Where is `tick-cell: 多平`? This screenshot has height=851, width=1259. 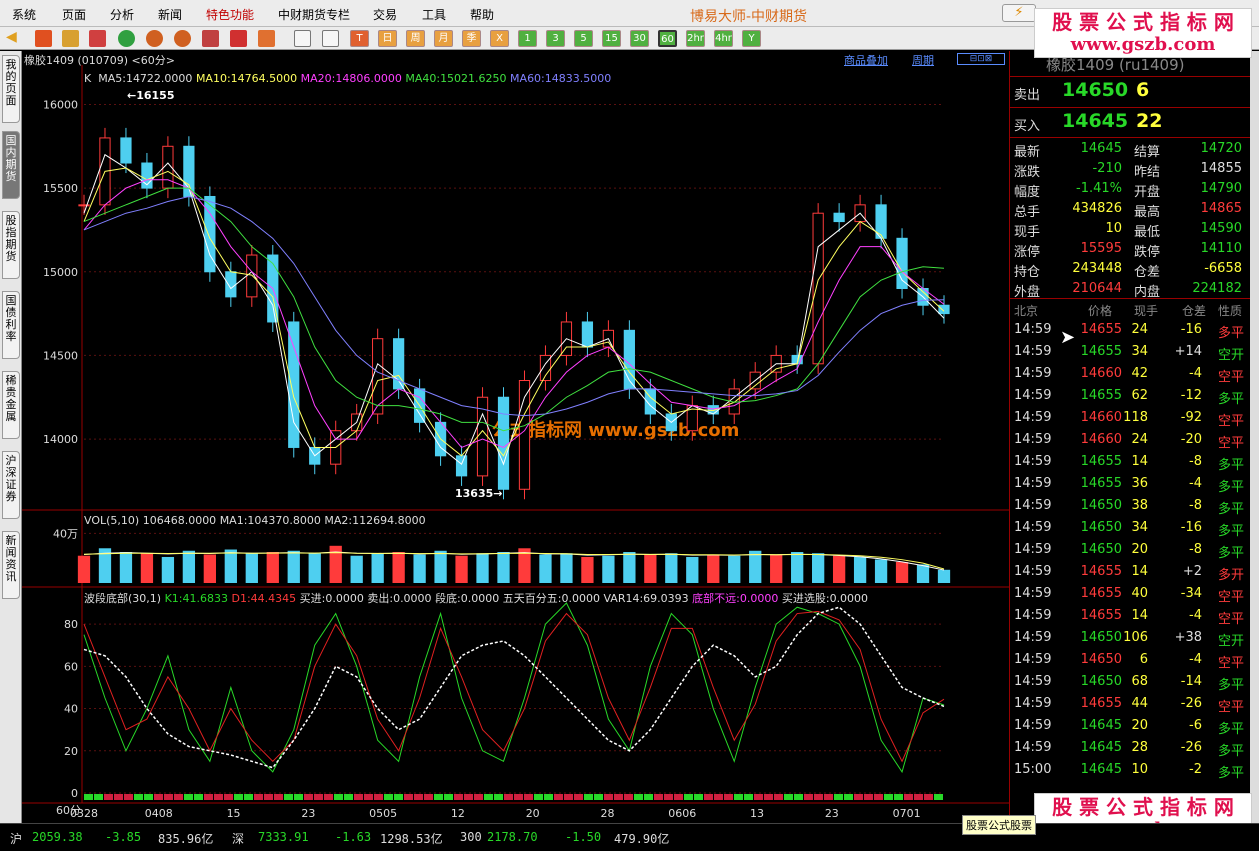
tick-cell: 多平 is located at coordinates (1231, 465).